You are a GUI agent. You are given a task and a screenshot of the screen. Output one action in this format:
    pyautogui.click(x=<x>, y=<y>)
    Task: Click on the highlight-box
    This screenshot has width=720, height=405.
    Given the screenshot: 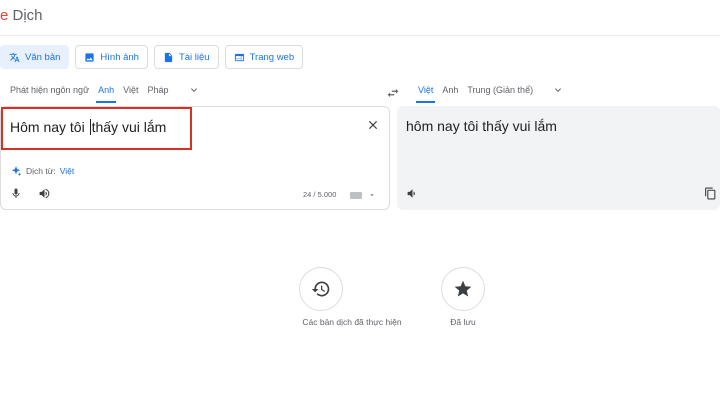 What is the action you would take?
    pyautogui.click(x=96, y=128)
    